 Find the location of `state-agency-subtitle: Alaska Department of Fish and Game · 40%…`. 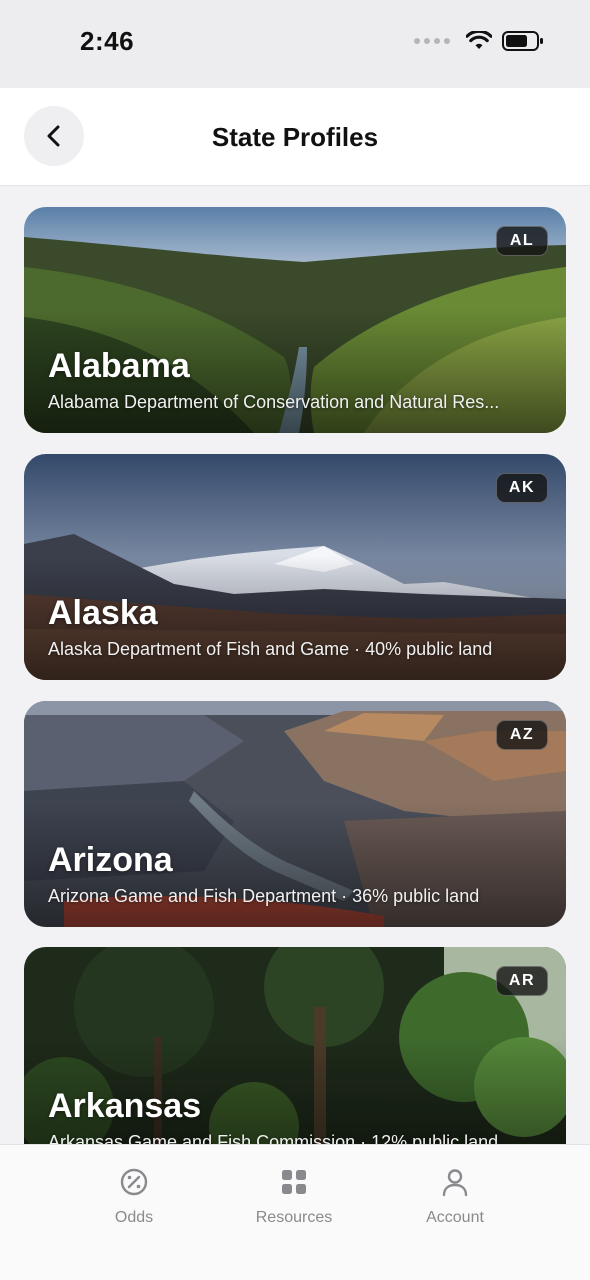

state-agency-subtitle: Alaska Department of Fish and Game · 40%… is located at coordinates (270, 649).